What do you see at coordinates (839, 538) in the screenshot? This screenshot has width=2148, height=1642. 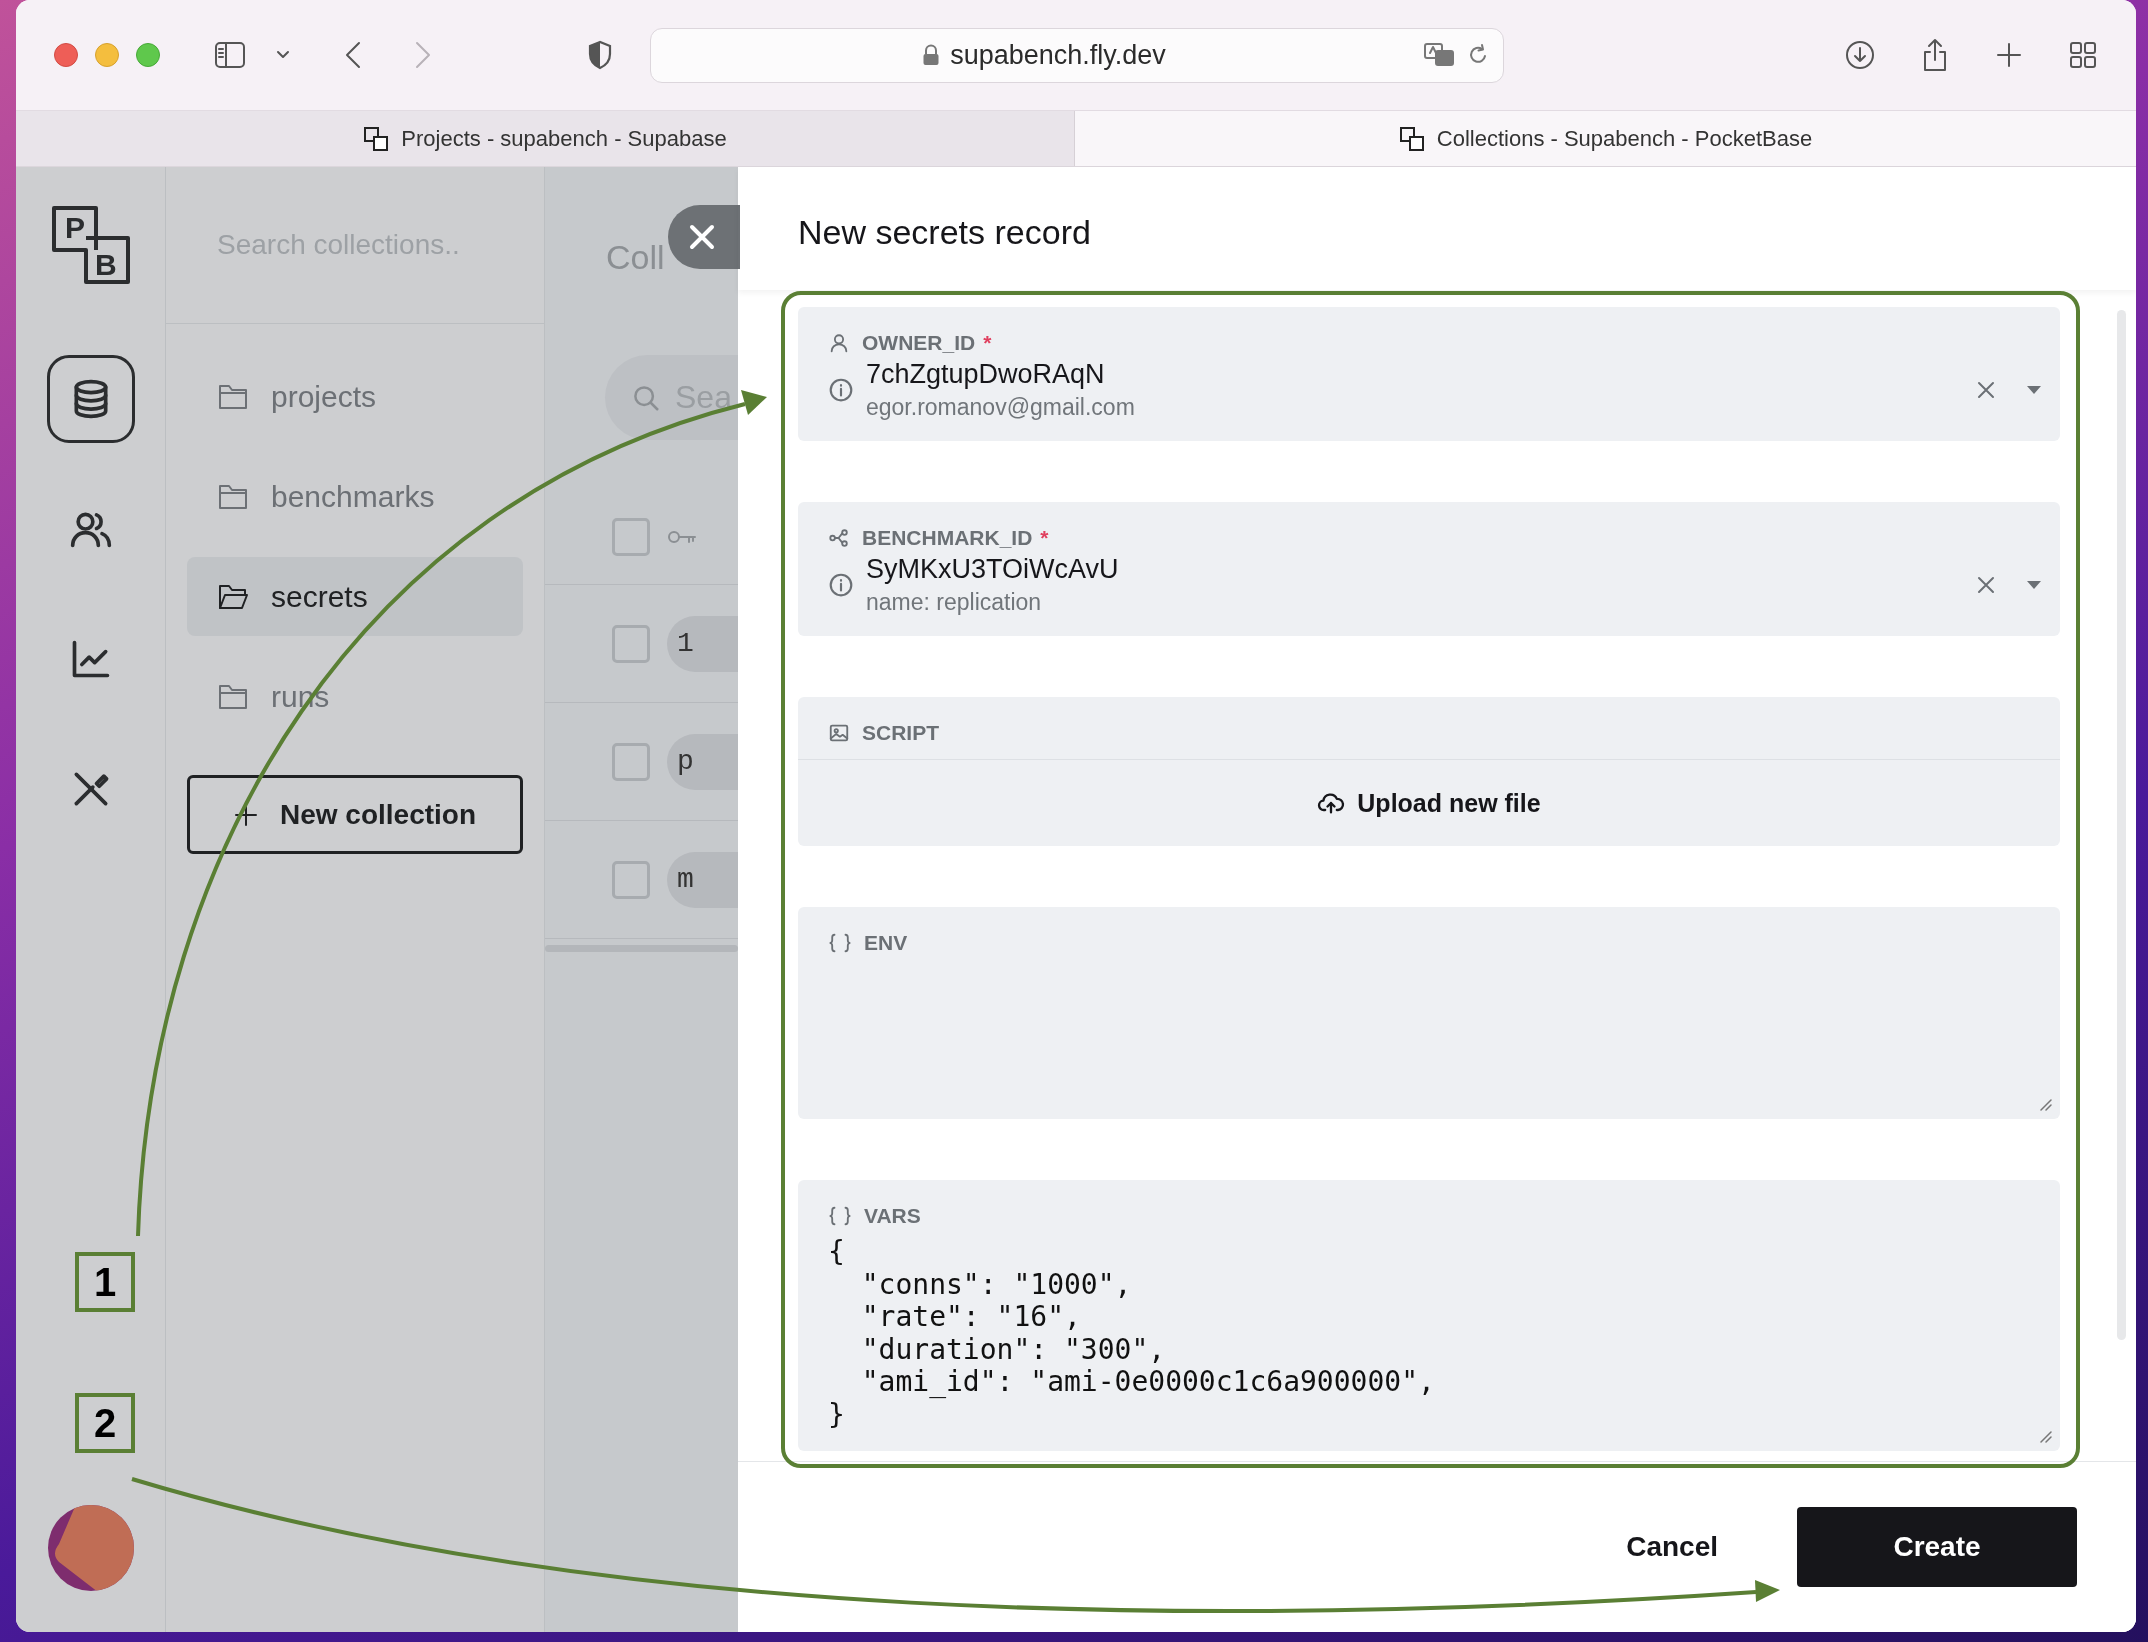 I see `relation-icon` at bounding box center [839, 538].